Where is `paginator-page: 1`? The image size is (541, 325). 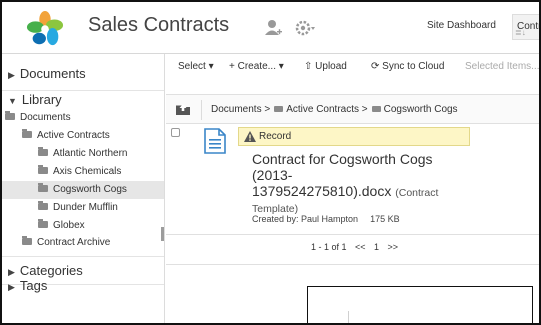 paginator-page: 1 is located at coordinates (376, 247).